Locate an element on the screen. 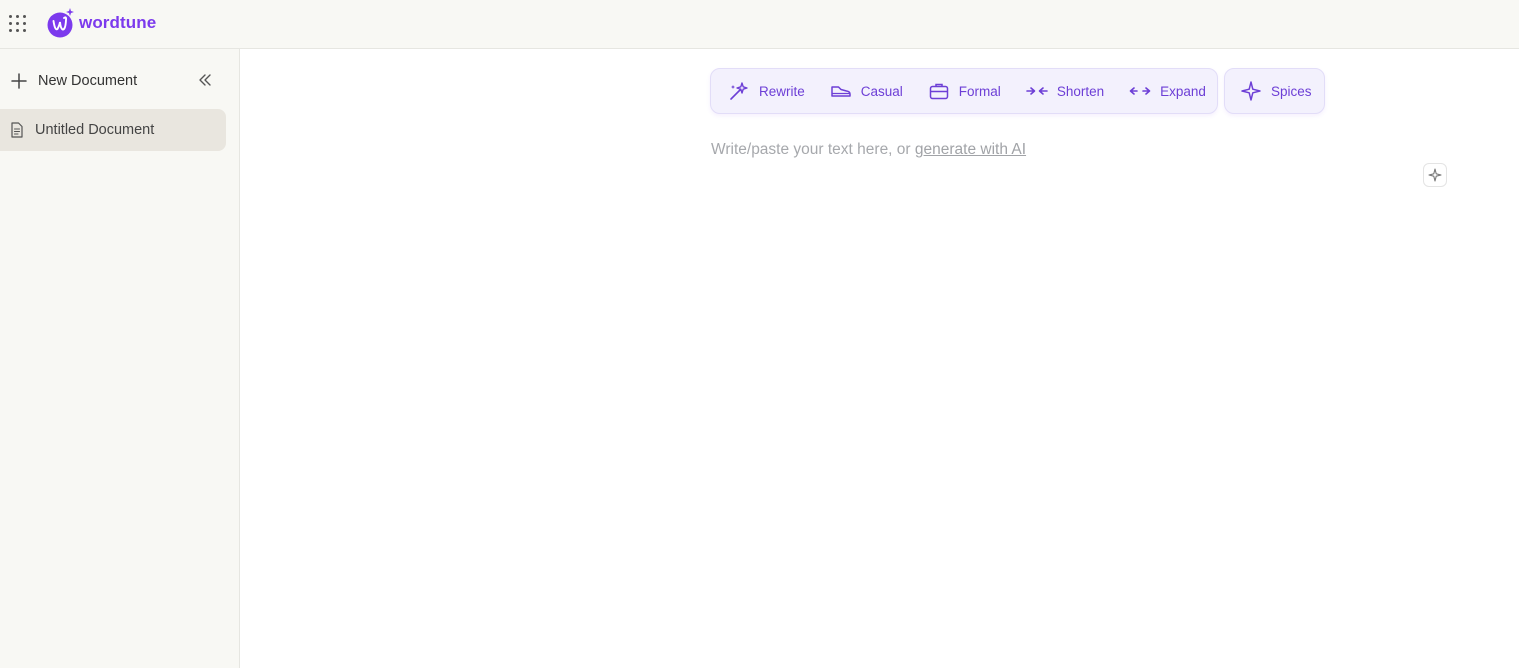 The height and width of the screenshot is (668, 1519). formal-button: Formal is located at coordinates (964, 91).